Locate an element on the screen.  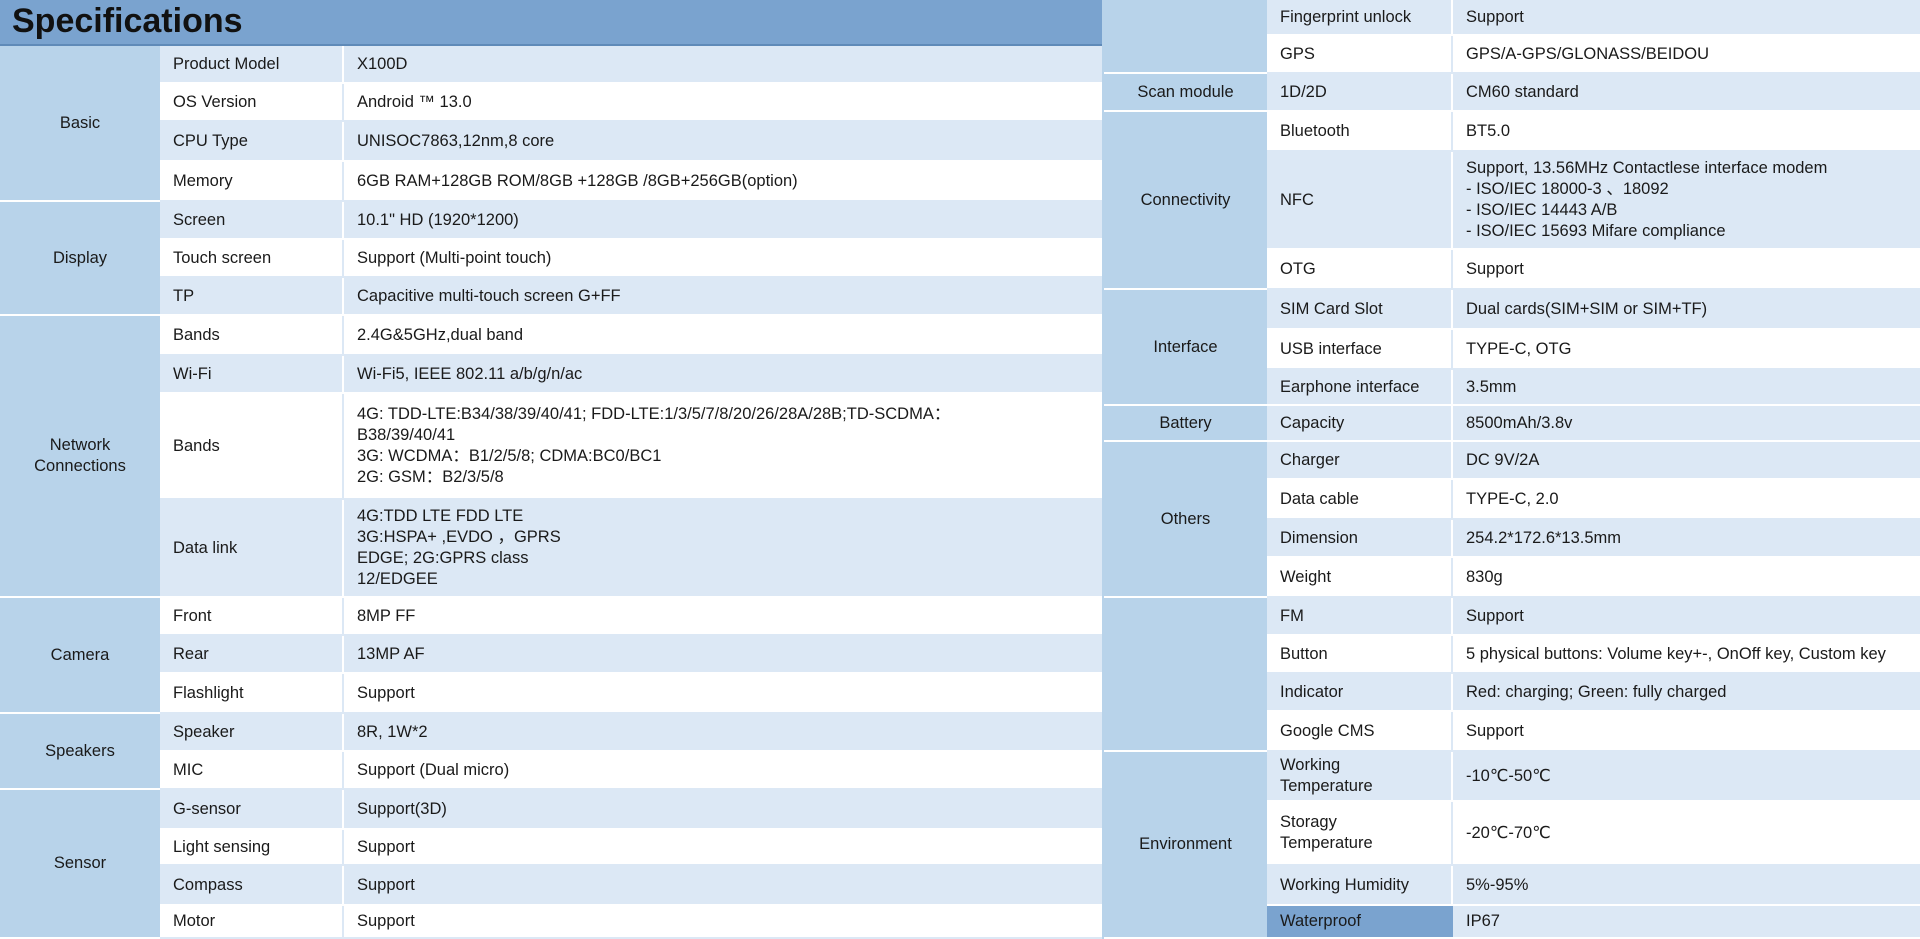
spec-label-text: Bluetooth is located at coordinates (1315, 130).